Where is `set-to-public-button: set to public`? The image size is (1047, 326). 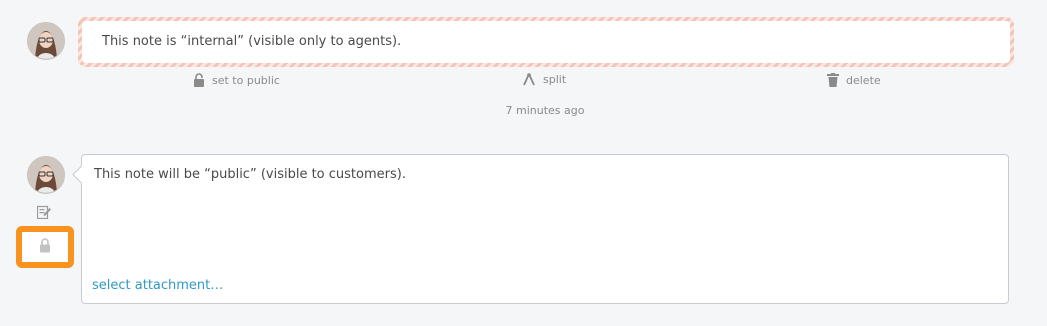 set-to-public-button: set to public is located at coordinates (236, 80).